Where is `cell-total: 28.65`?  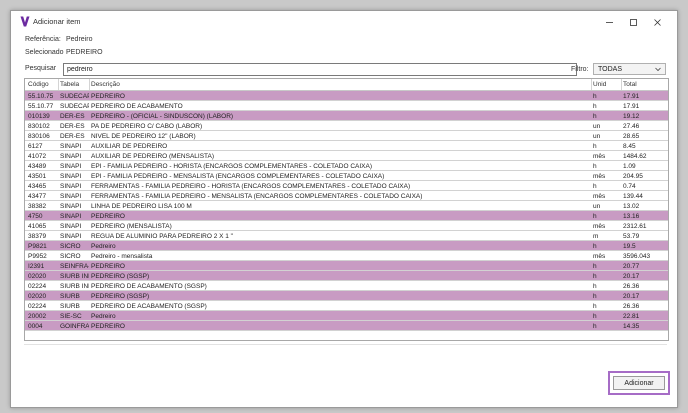 cell-total: 28.65 is located at coordinates (631, 136).